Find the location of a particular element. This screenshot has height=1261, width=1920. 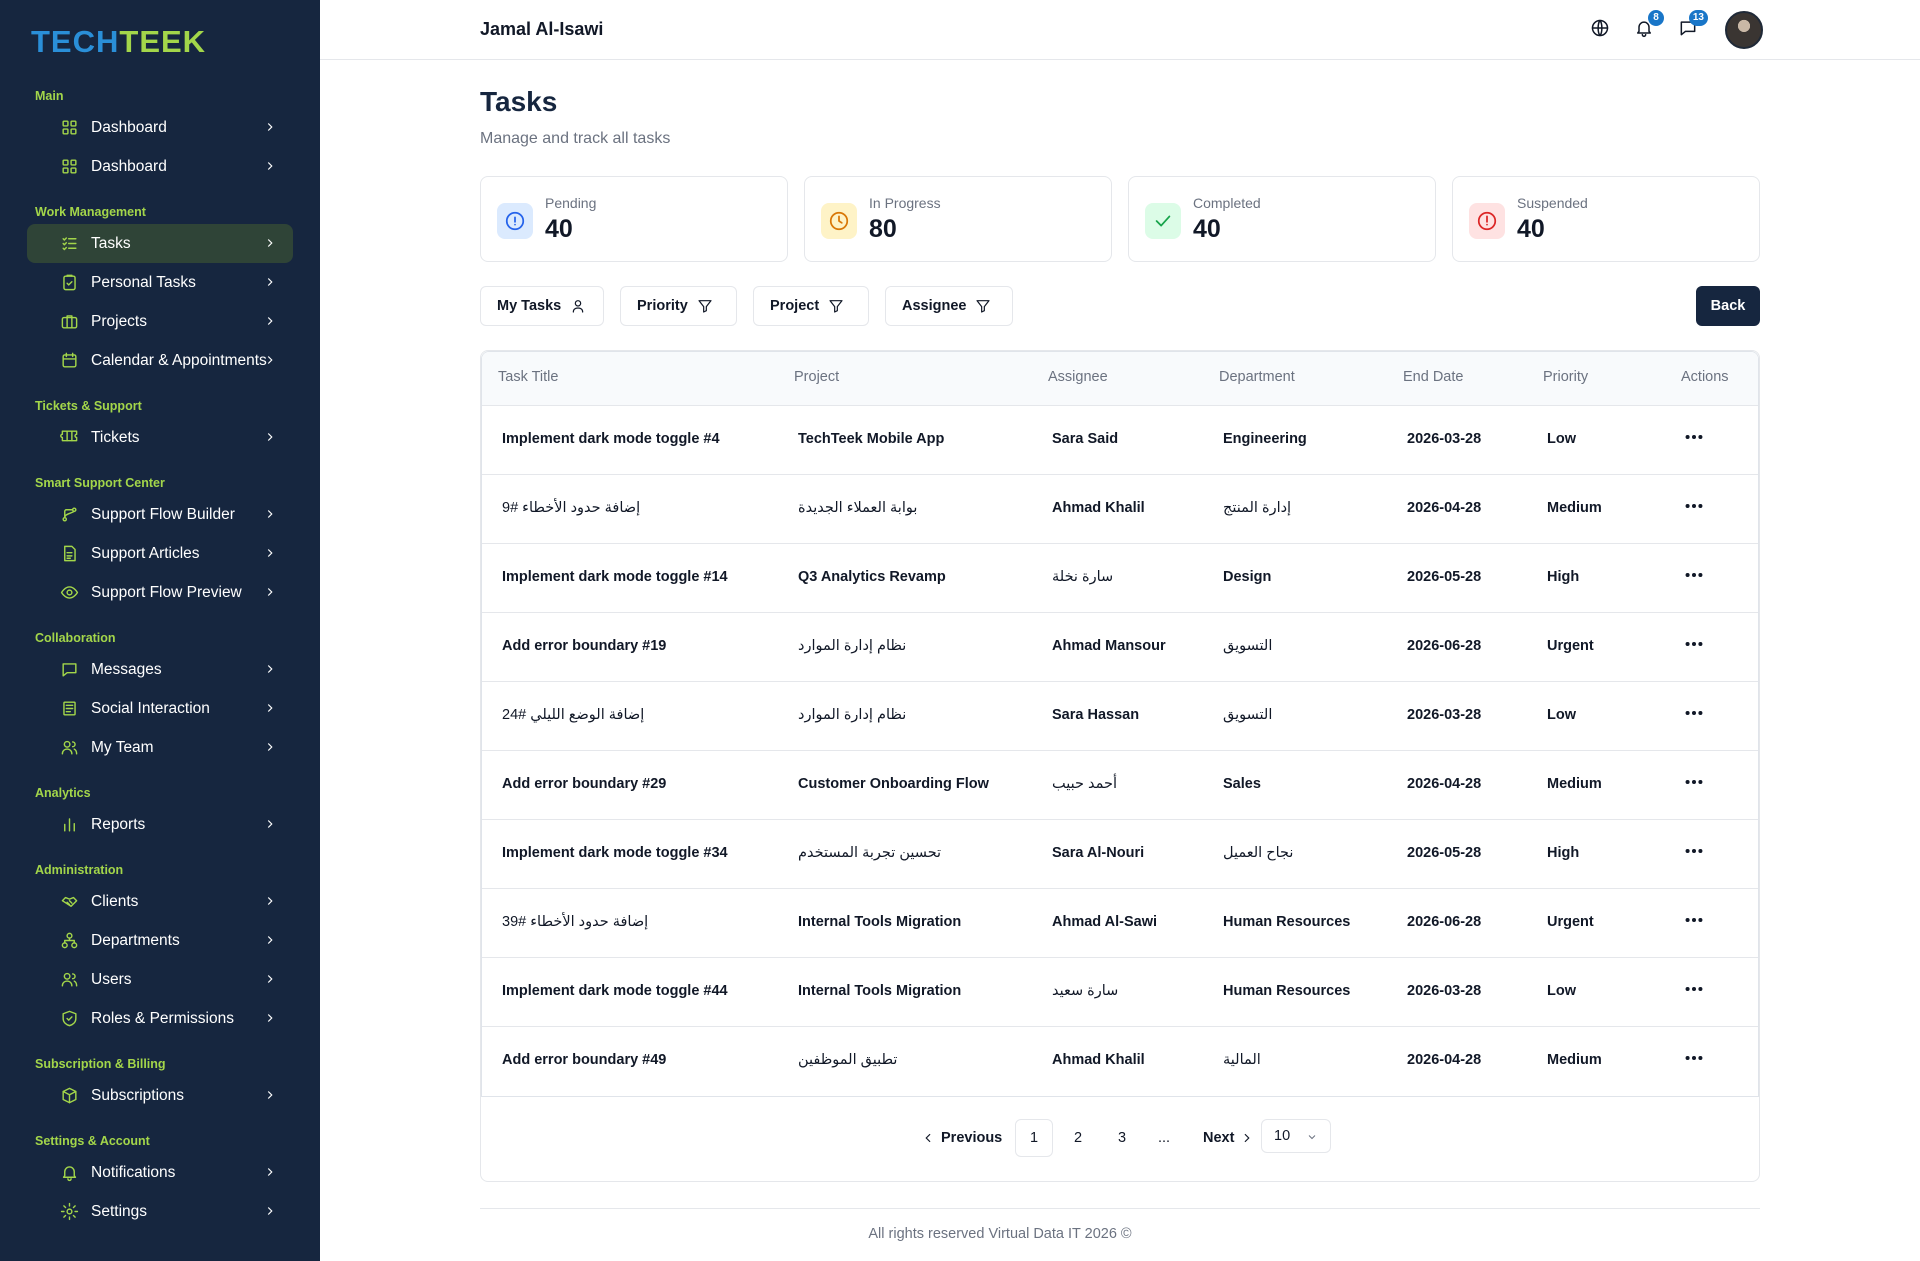

sidebar-item-label: Messages is located at coordinates (126, 669).